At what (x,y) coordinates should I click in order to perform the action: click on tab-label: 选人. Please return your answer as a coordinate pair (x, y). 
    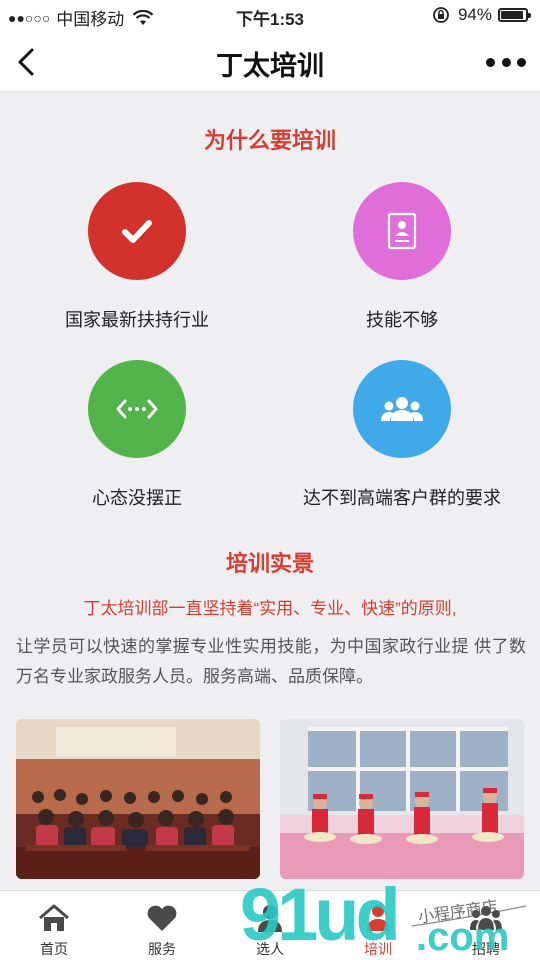
    Looking at the image, I should click on (270, 949).